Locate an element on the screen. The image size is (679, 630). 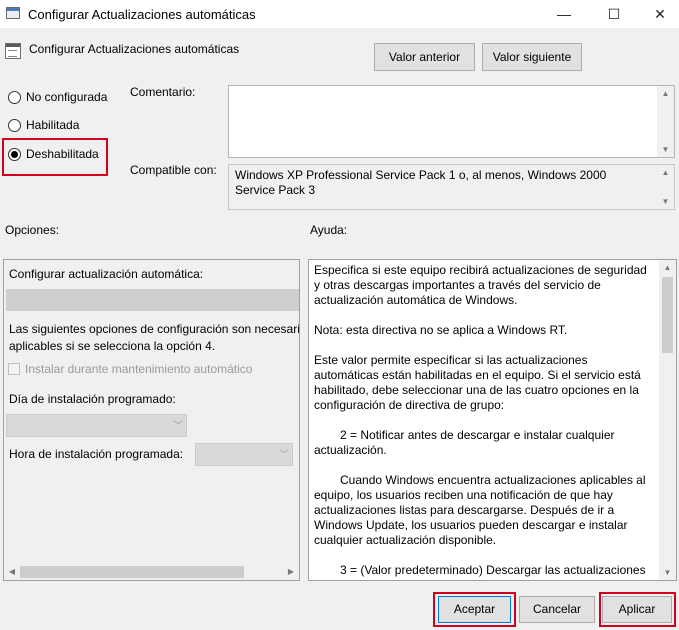
close-button: ✕ is located at coordinates (658, 14).